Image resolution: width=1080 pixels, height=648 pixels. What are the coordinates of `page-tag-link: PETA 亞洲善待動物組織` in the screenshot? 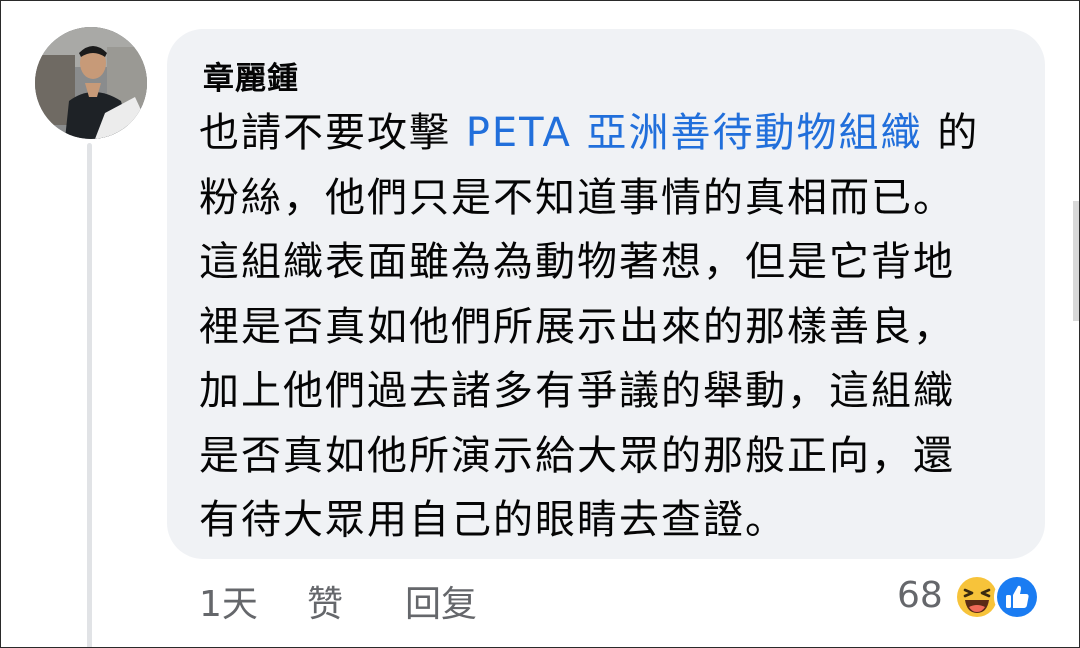 It's located at (694, 133).